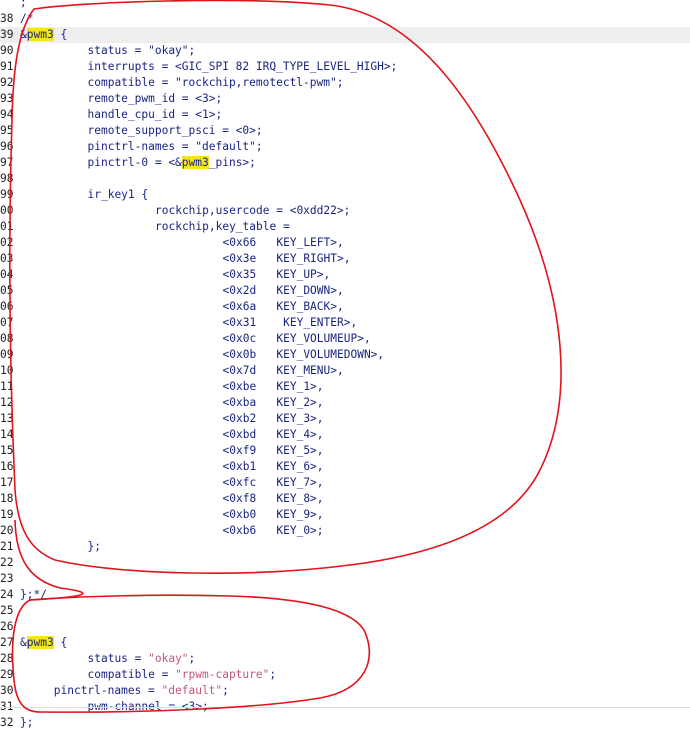 This screenshot has height=731, width=690. Describe the element at coordinates (7, 642) in the screenshot. I see `line-number: 27` at that location.